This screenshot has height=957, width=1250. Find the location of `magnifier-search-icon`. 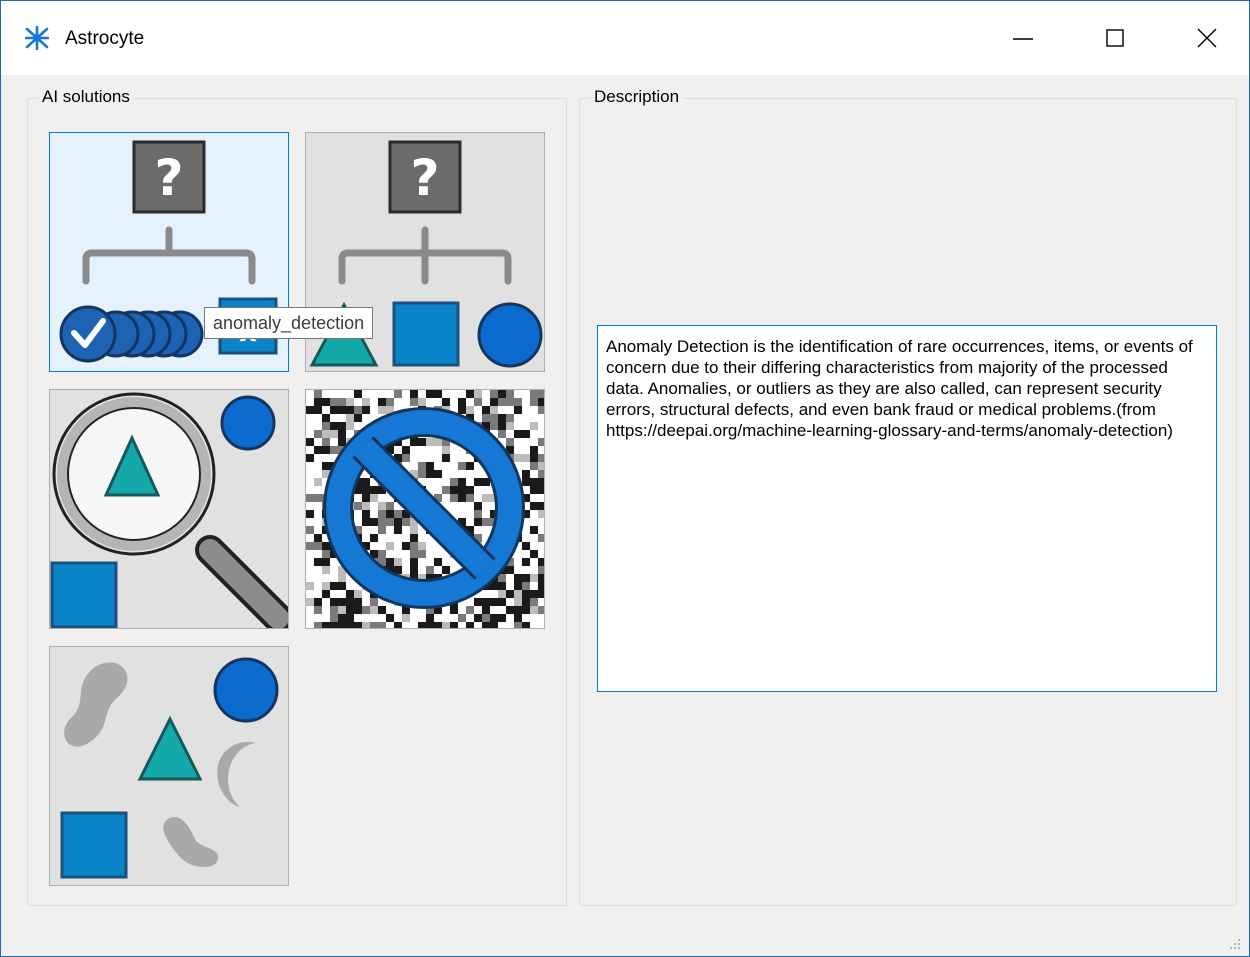

magnifier-search-icon is located at coordinates (169, 510).